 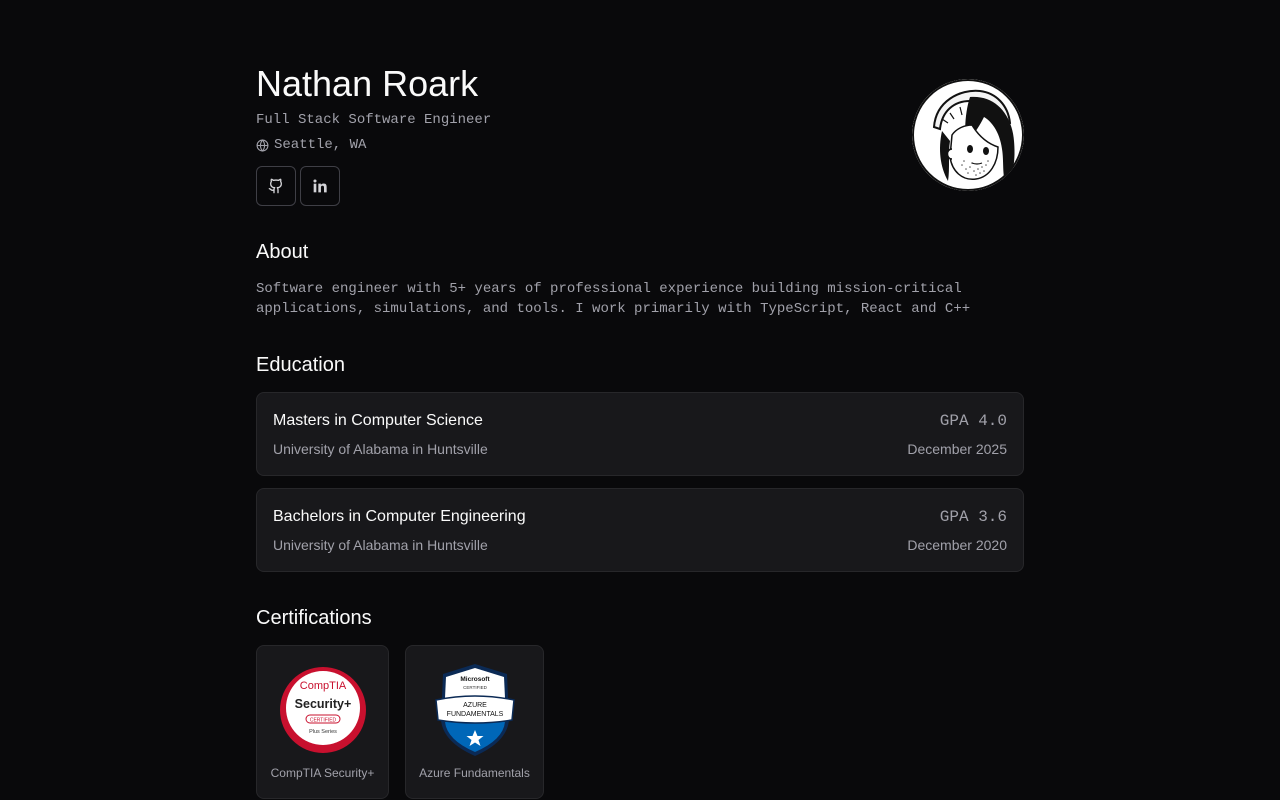 I want to click on avatar, so click(x=968, y=135).